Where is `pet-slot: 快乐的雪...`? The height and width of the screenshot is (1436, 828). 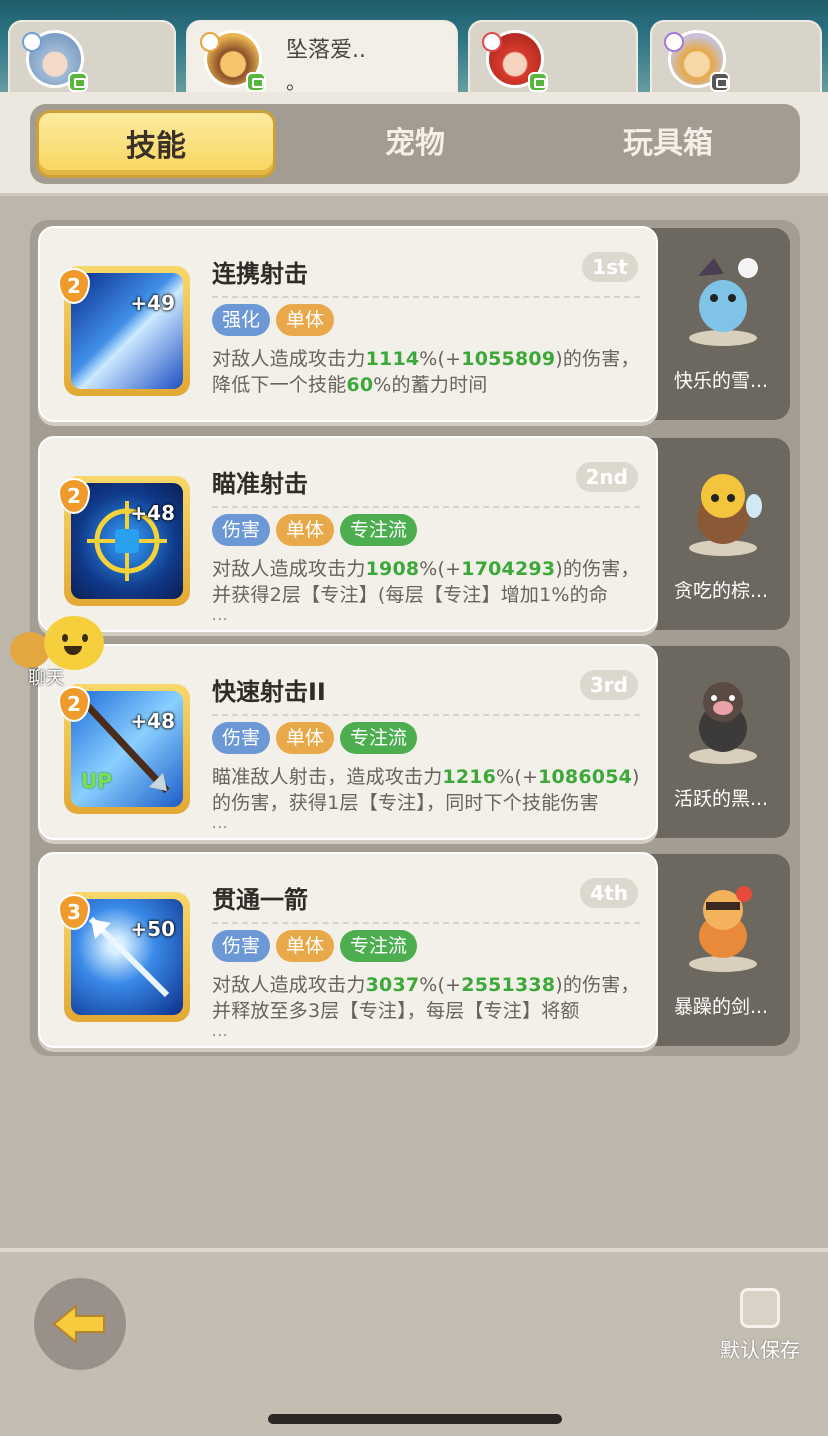 pet-slot: 快乐的雪... is located at coordinates (718, 324).